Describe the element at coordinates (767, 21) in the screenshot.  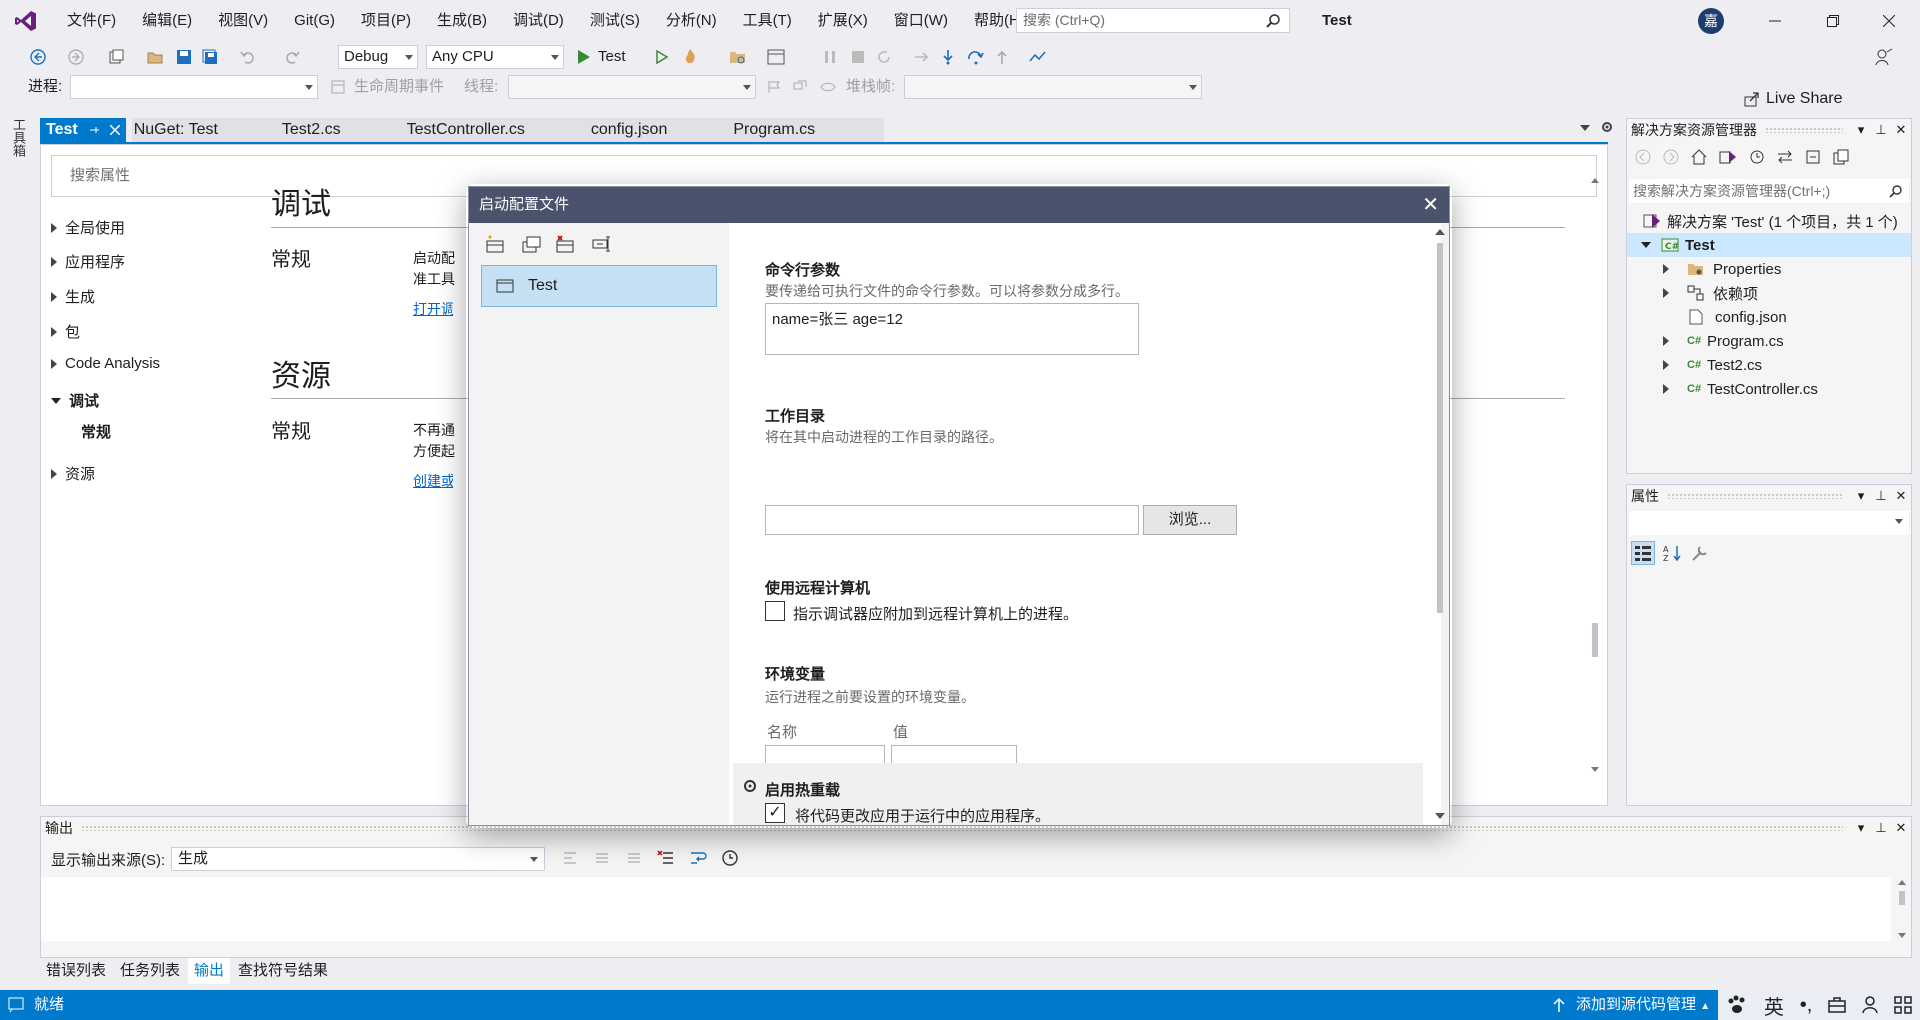
I see `menu-item: 工具(T)` at that location.